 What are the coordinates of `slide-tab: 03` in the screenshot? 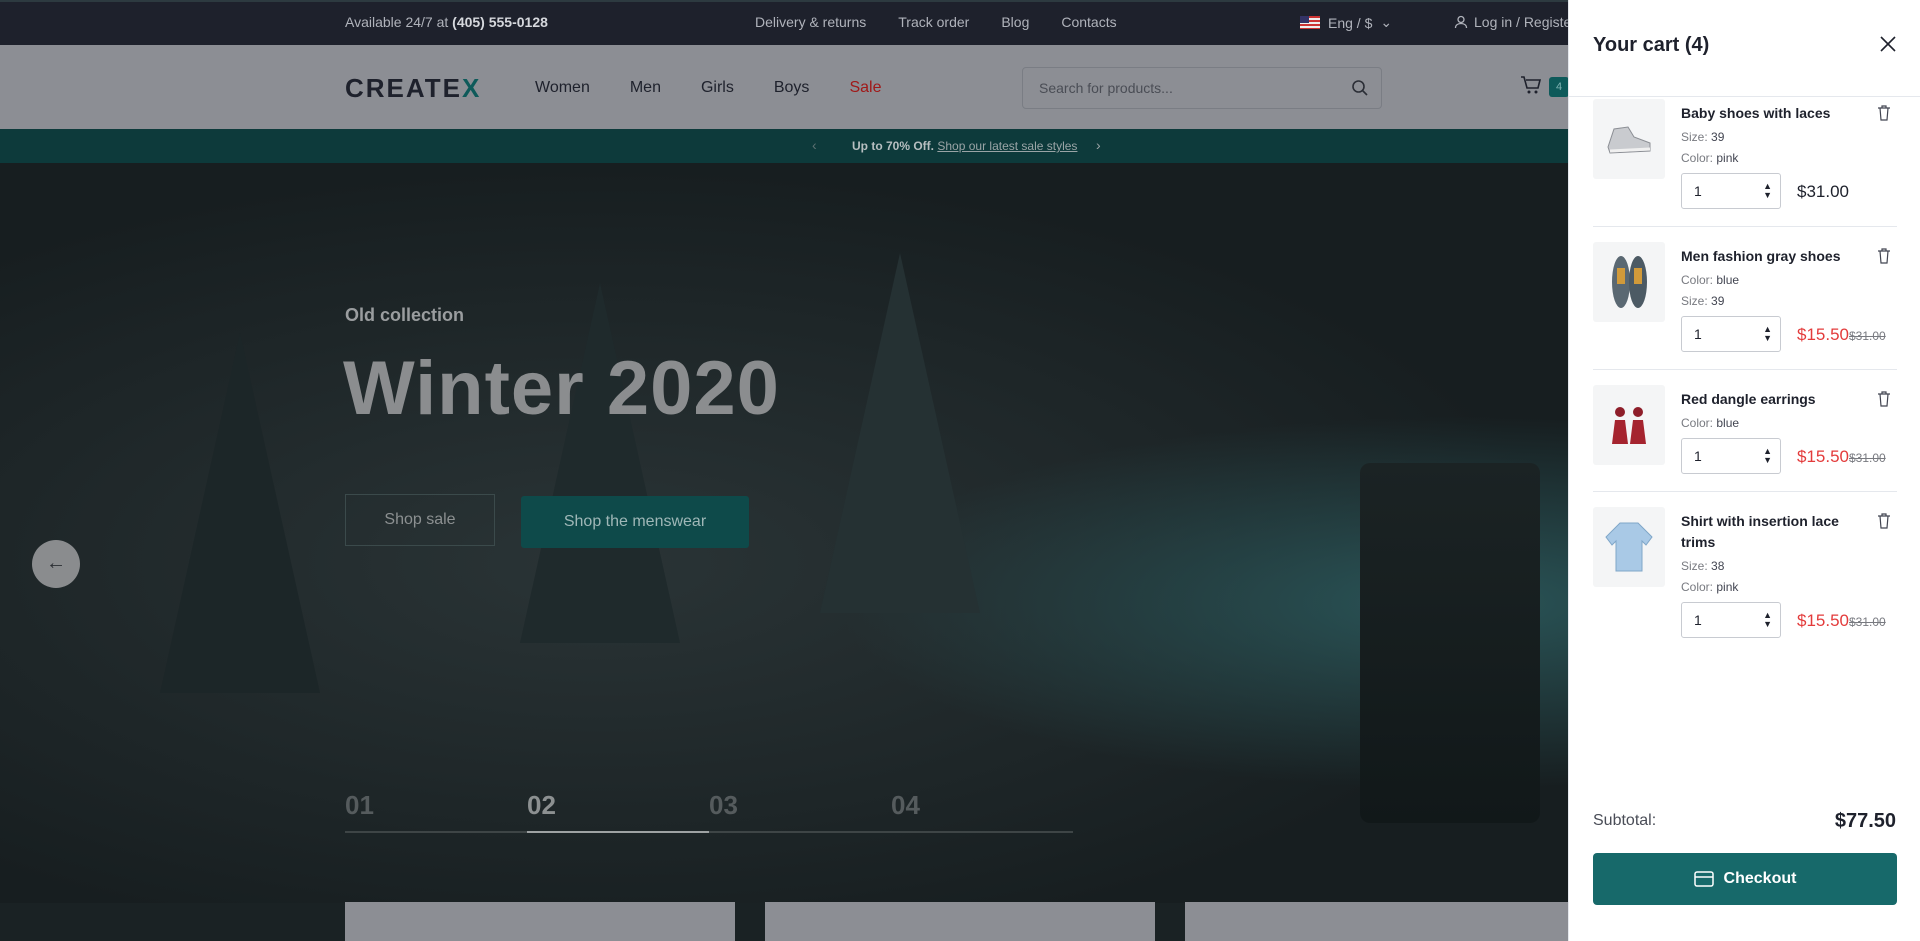 It's located at (800, 811).